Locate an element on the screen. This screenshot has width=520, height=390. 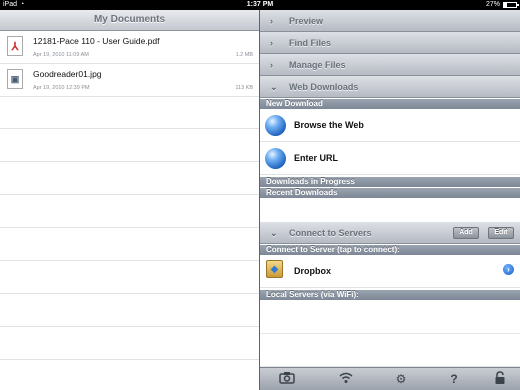
action-label: Browse the Web is located at coordinates (329, 125).